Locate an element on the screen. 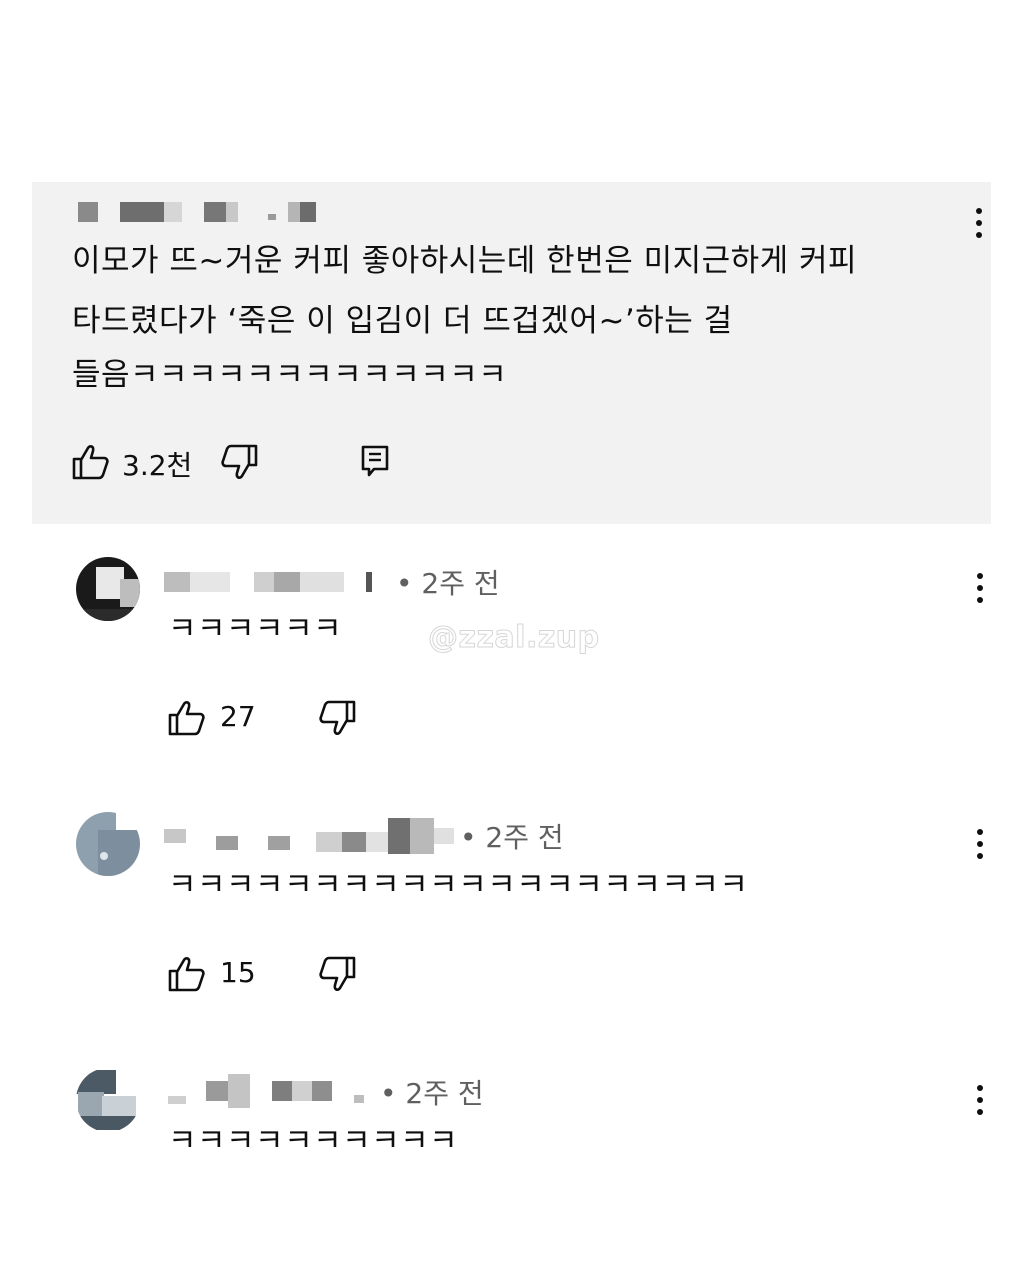 This screenshot has width=1024, height=1280. reply-text: ㅋㅋㅋㅋㅋㅋㅋㅋㅋㅋㅋㅋㅋㅋㅋㅋㅋㅋㅋㅋ is located at coordinates (458, 885).